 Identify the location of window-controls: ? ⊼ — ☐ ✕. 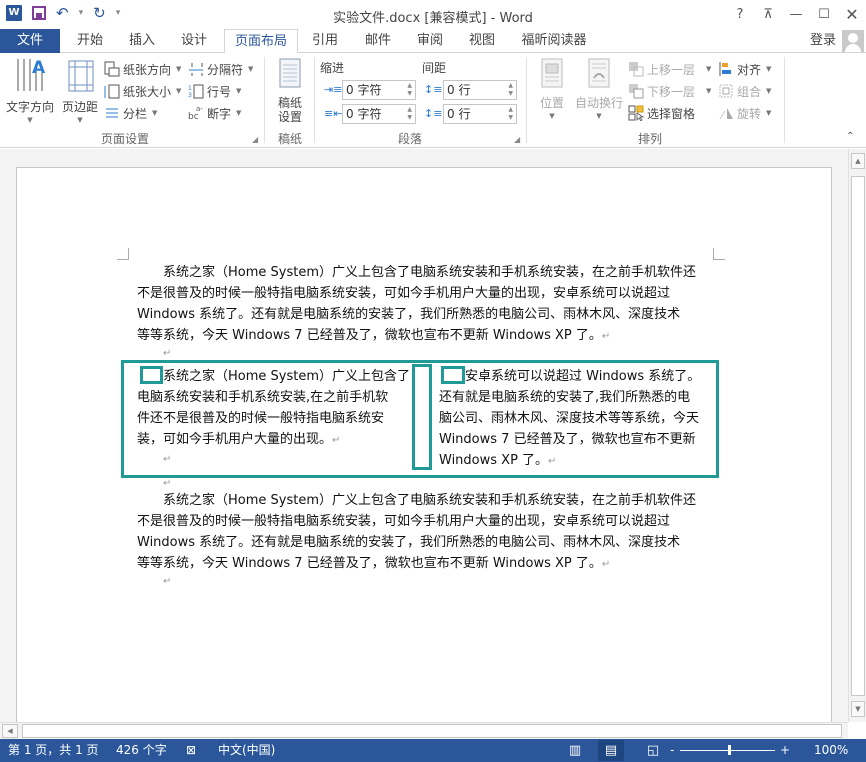
(796, 14).